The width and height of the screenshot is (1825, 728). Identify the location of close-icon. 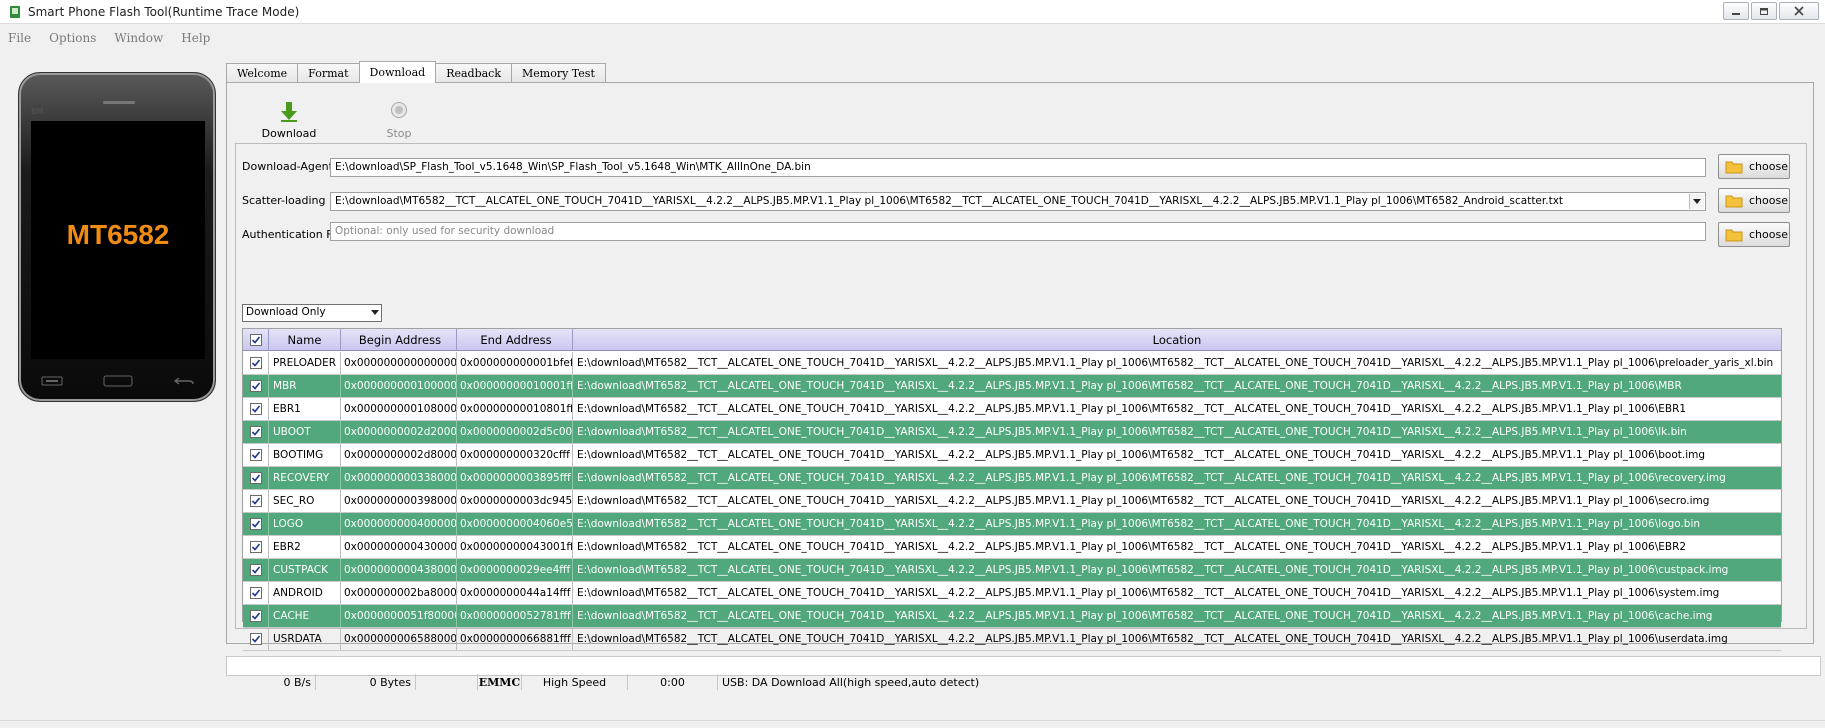
(1799, 11).